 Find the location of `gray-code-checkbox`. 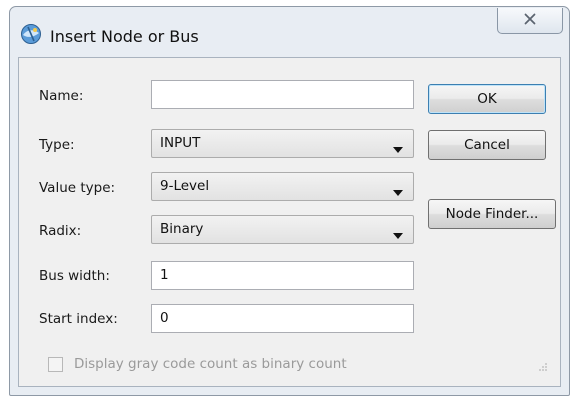

gray-code-checkbox is located at coordinates (55, 364).